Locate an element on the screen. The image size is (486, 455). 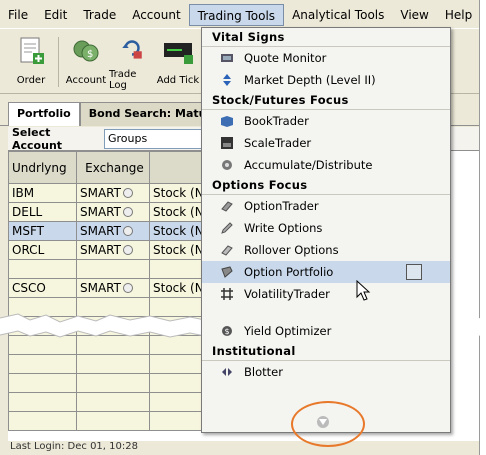
open-window-icon is located at coordinates (414, 272).